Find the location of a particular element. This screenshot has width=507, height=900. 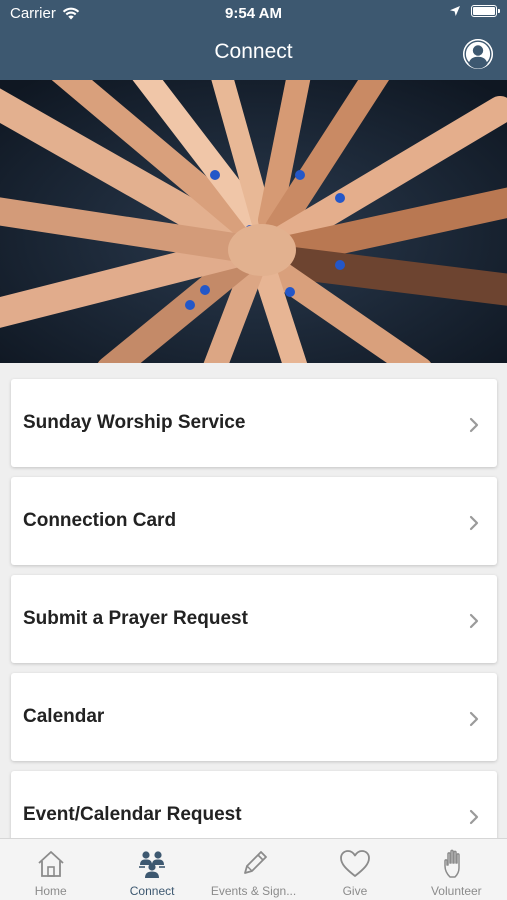

pencil-icon is located at coordinates (255, 862).